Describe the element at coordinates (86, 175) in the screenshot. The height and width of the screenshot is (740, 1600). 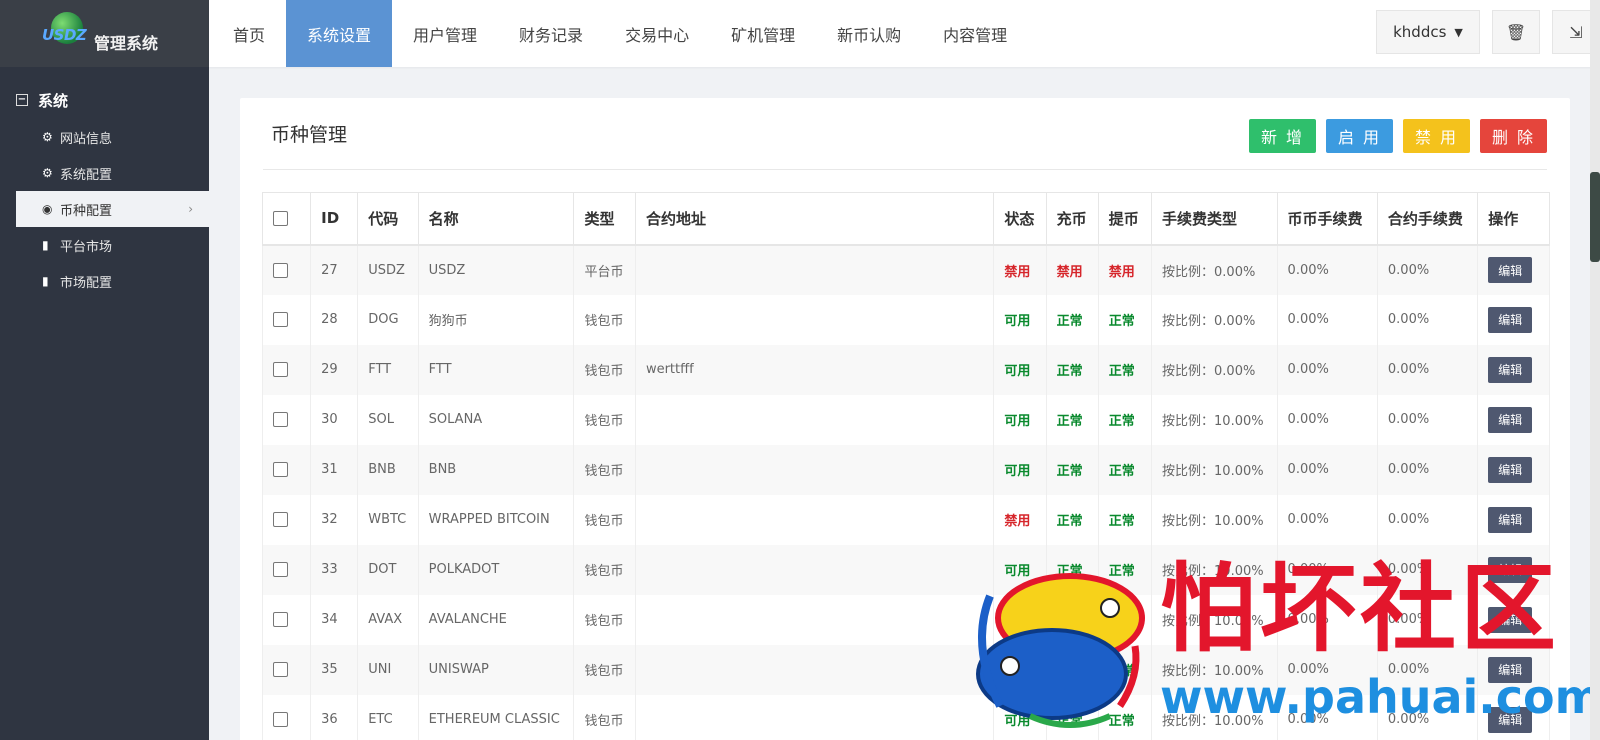
I see `sidebar-item-label: 系统配置` at that location.